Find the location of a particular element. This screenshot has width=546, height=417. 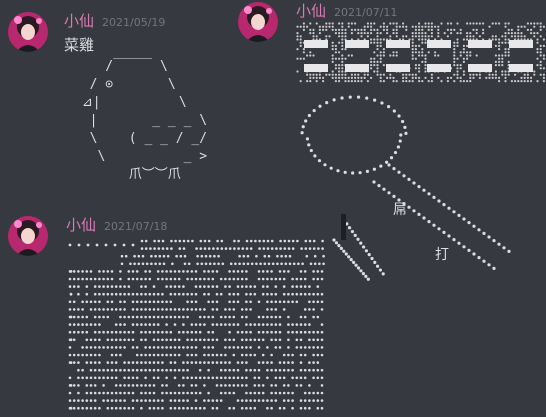

message-header: 小仙 2021/07/11 is located at coordinates (346, 12).